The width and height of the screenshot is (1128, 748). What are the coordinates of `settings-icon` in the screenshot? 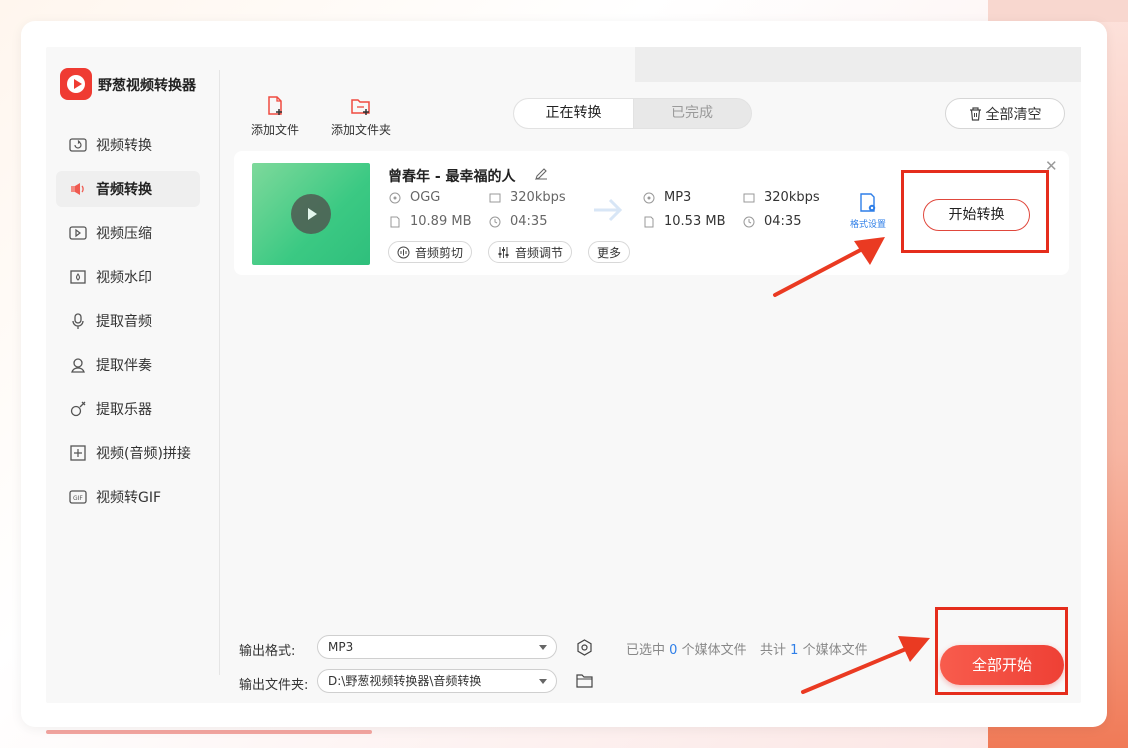 It's located at (584, 647).